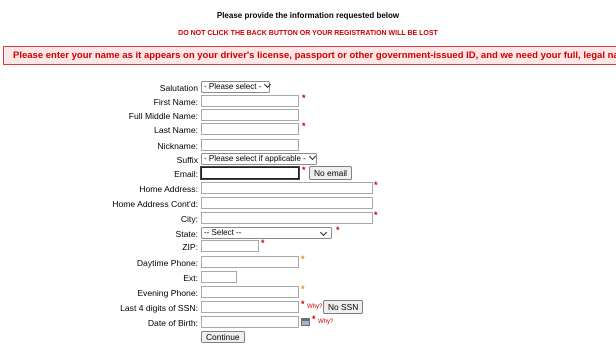 This screenshot has width=616, height=345. Describe the element at coordinates (250, 292) in the screenshot. I see `evening-phone-input` at that location.